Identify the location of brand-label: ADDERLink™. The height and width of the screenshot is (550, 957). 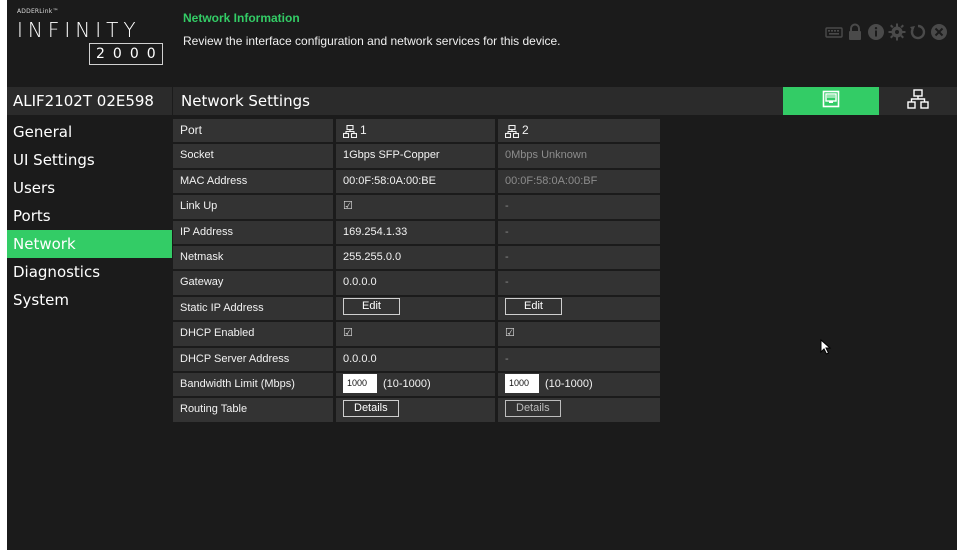
(38, 11).